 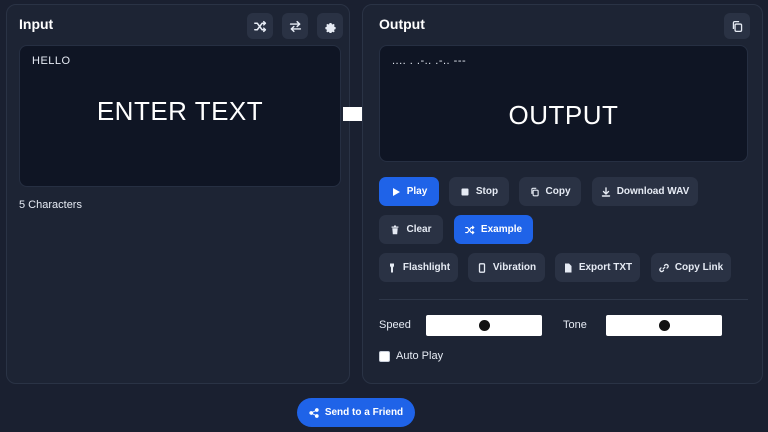 I want to click on output-textarea: .... . .-.. .-.. --- OUTPUT, so click(x=563, y=103).